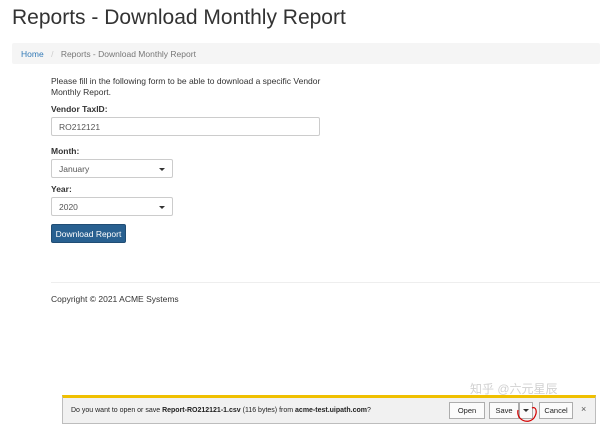  Describe the element at coordinates (61, 189) in the screenshot. I see `year-label: Year:` at that location.